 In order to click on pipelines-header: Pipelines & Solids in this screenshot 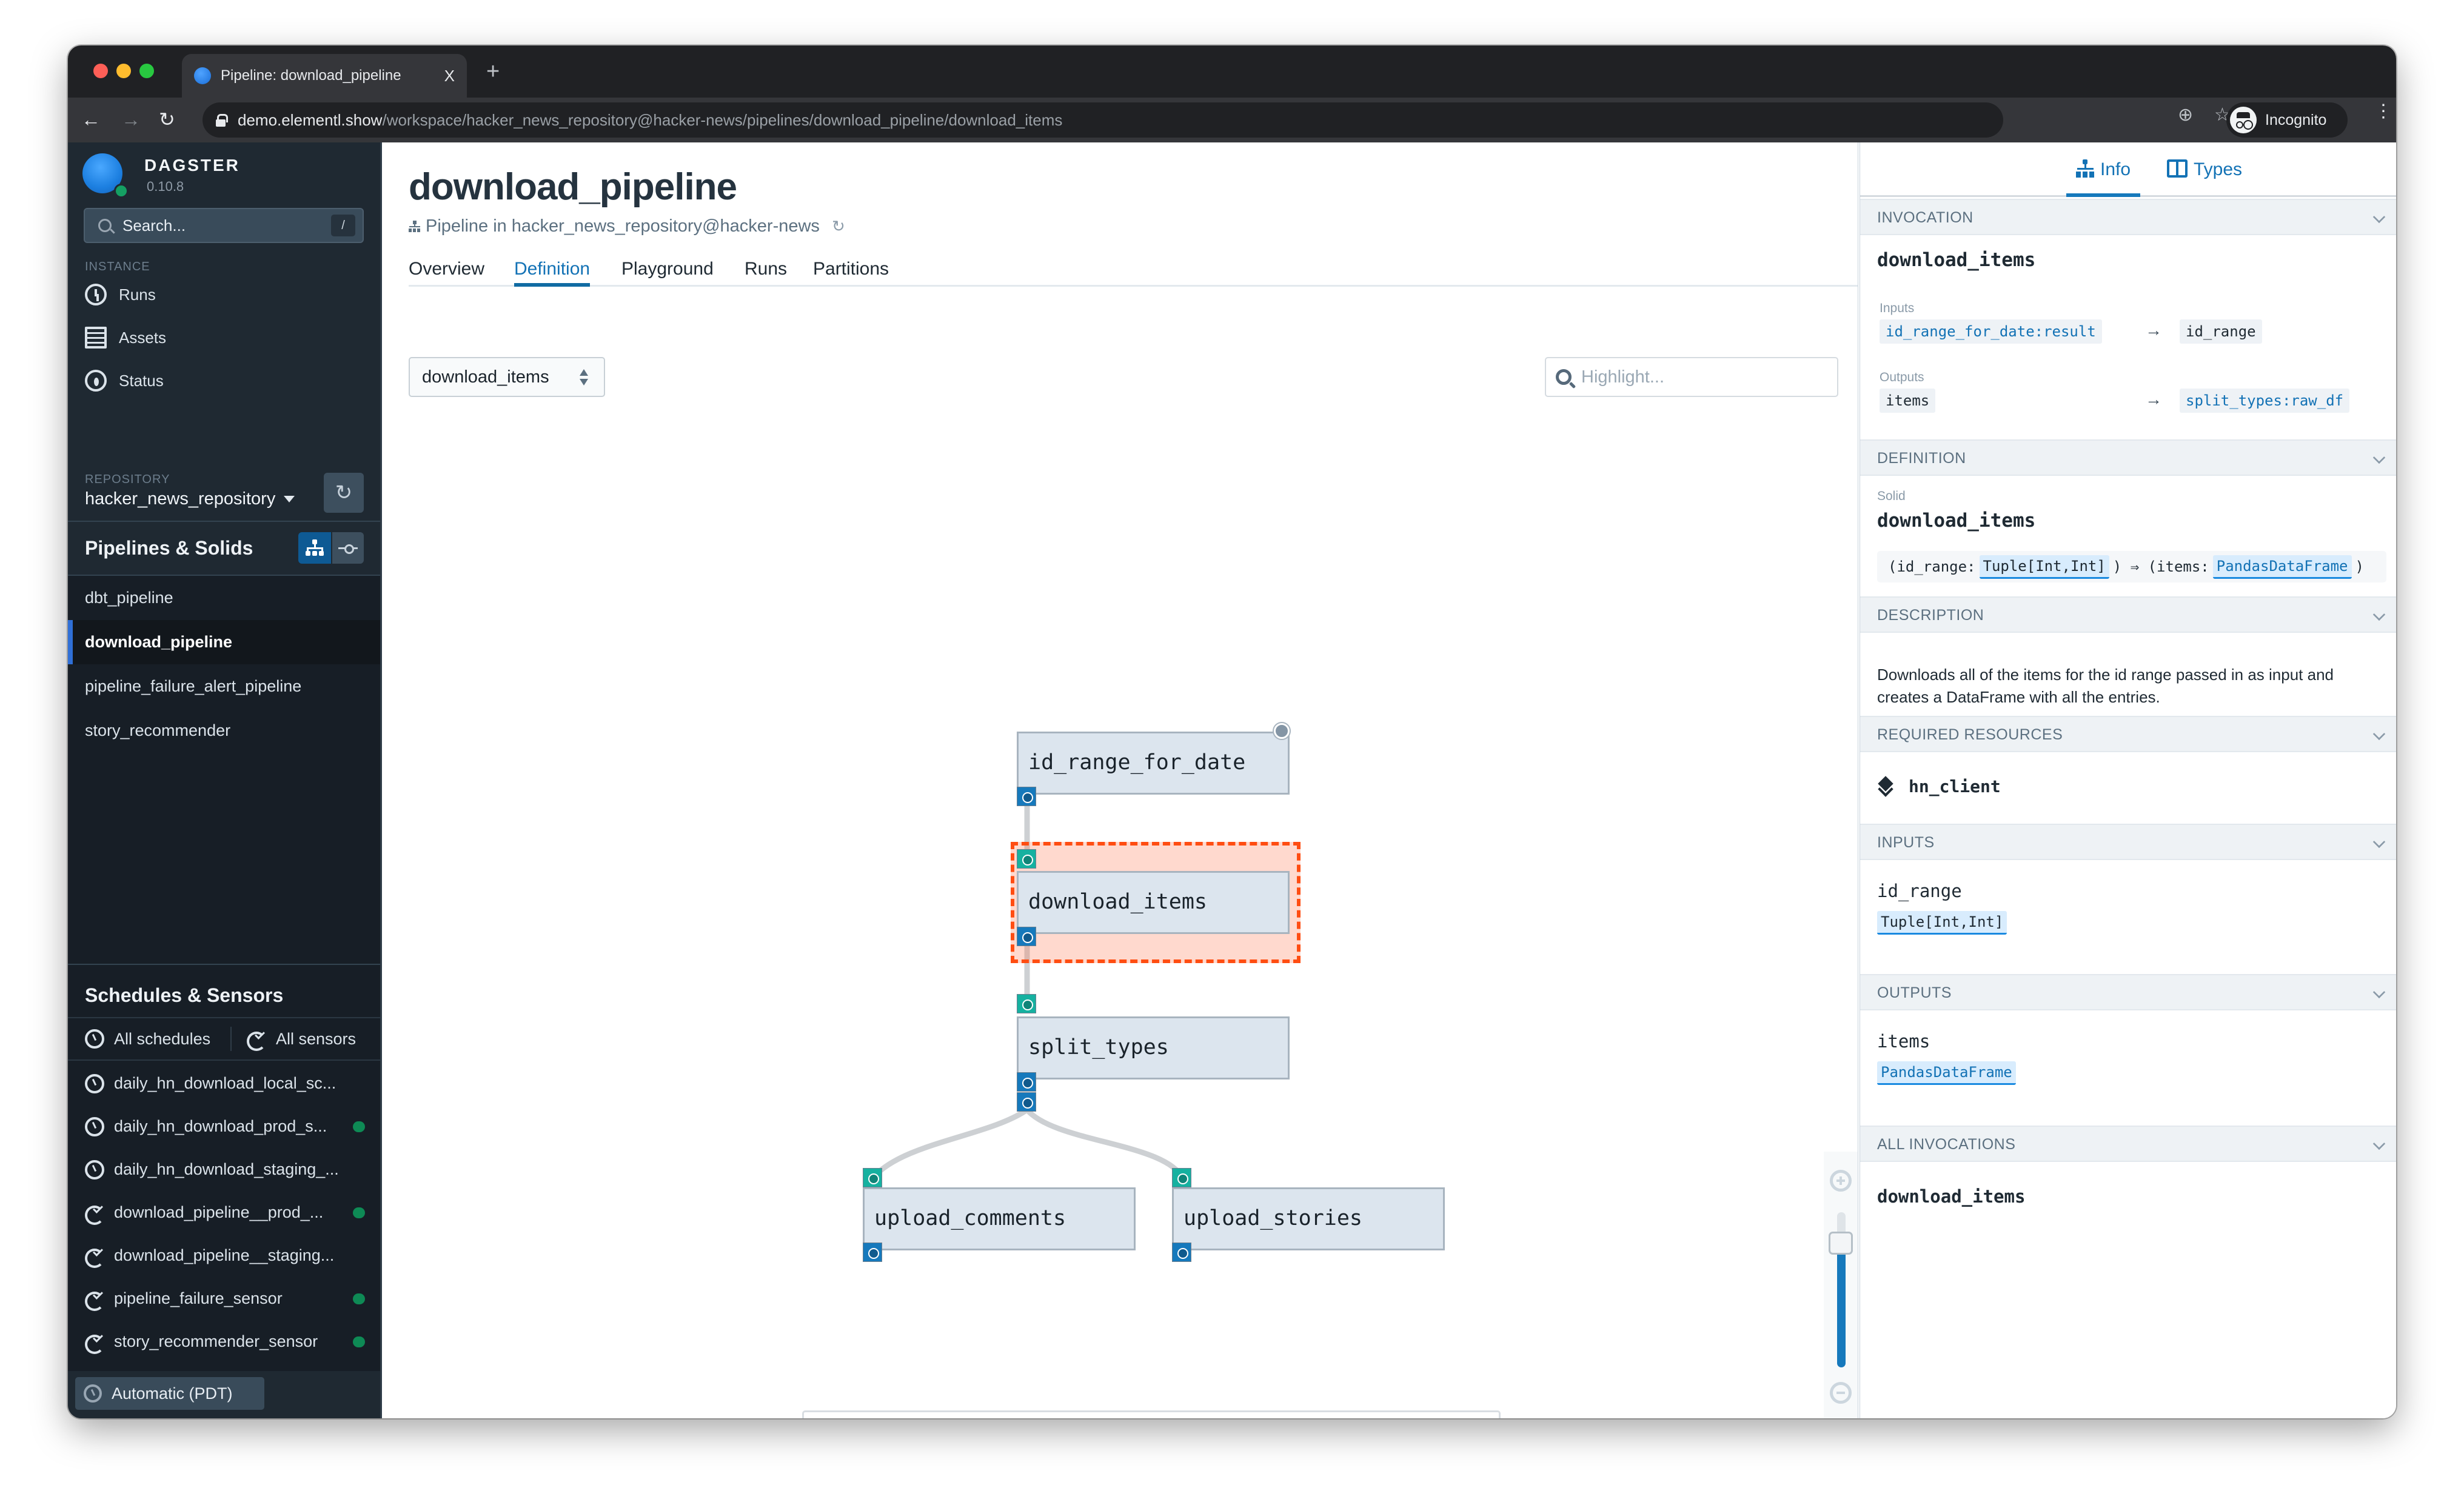, I will do `click(224, 549)`.